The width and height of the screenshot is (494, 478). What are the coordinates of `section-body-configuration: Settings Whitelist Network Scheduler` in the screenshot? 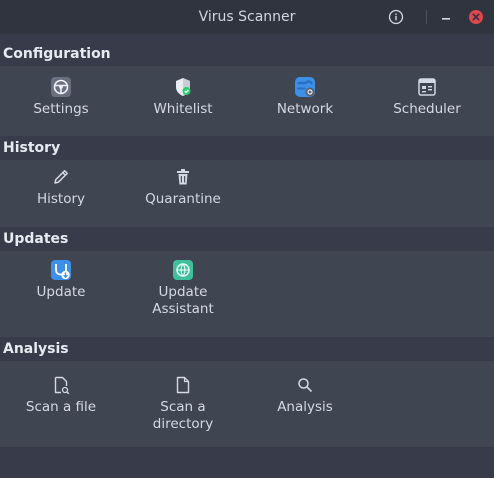 It's located at (247, 101).